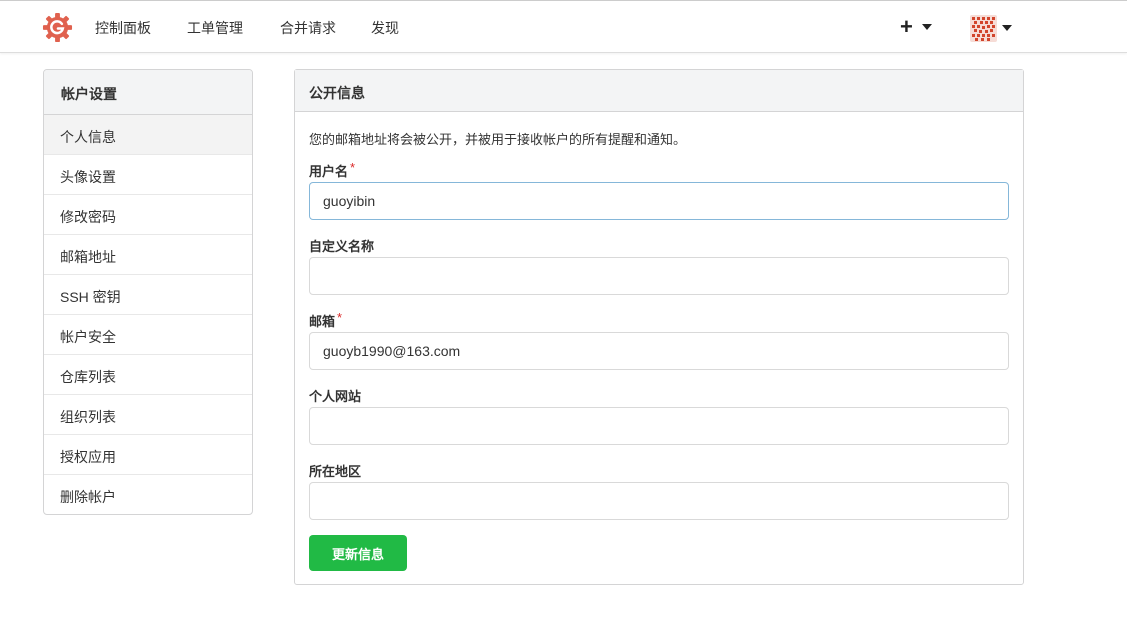 This screenshot has height=629, width=1127. I want to click on user-menu, so click(991, 28).